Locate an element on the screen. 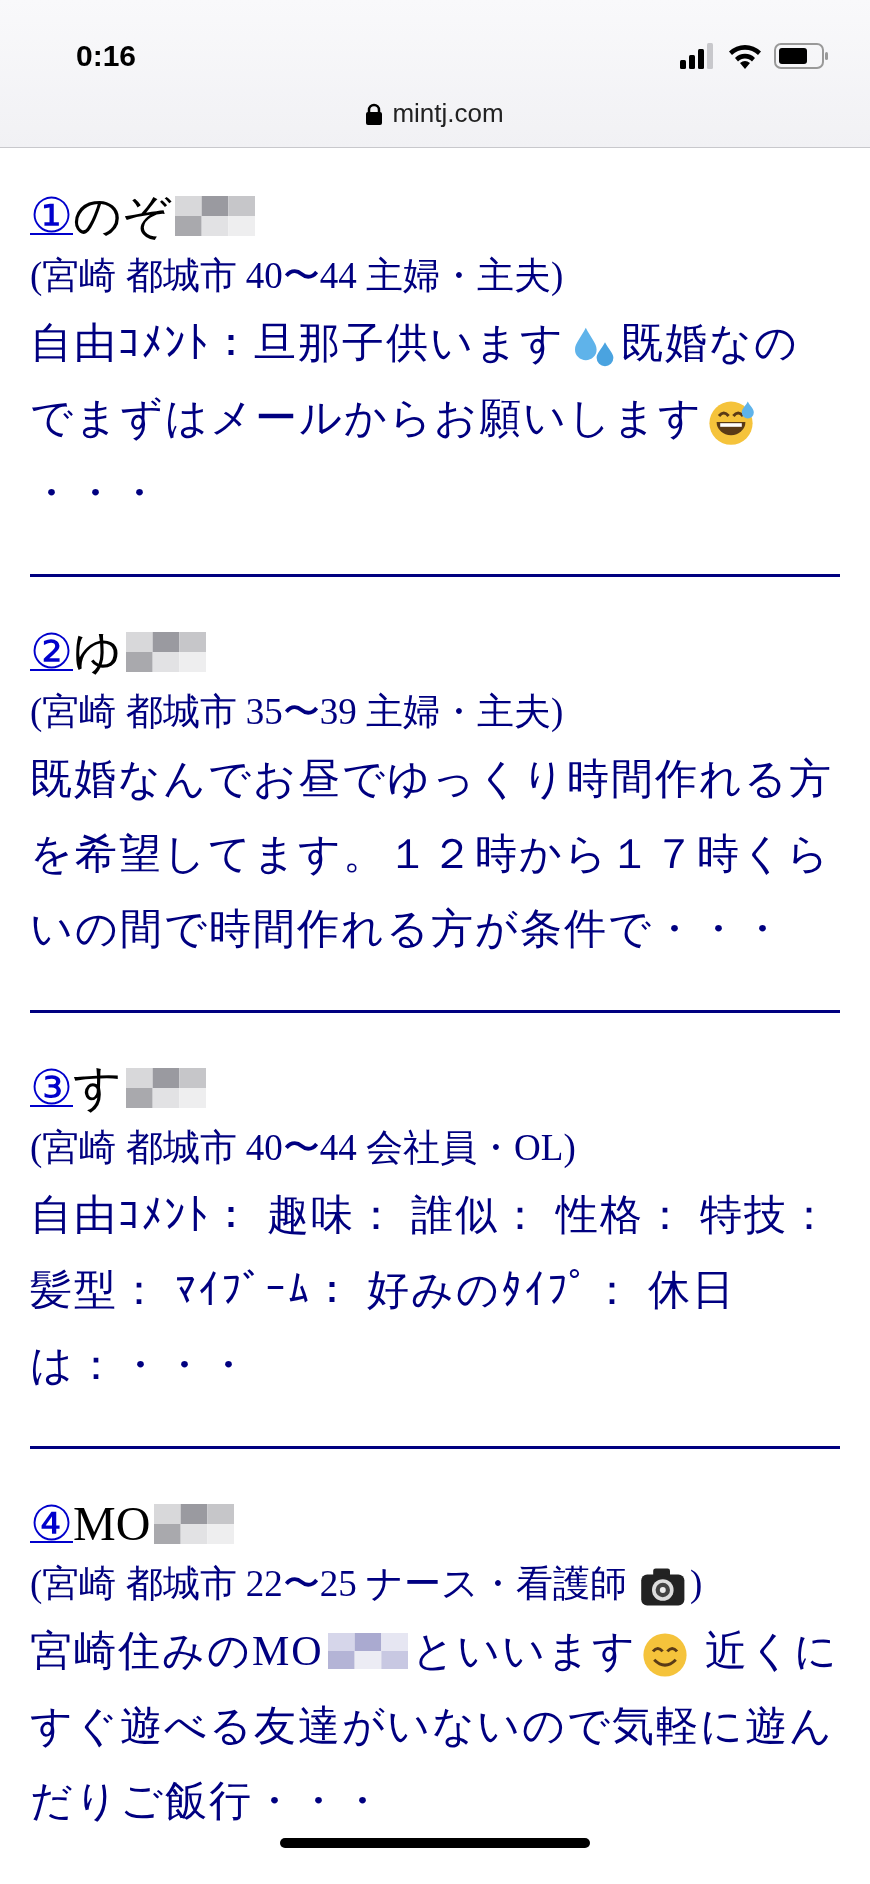  profile-name: ゆ is located at coordinates (97, 652).